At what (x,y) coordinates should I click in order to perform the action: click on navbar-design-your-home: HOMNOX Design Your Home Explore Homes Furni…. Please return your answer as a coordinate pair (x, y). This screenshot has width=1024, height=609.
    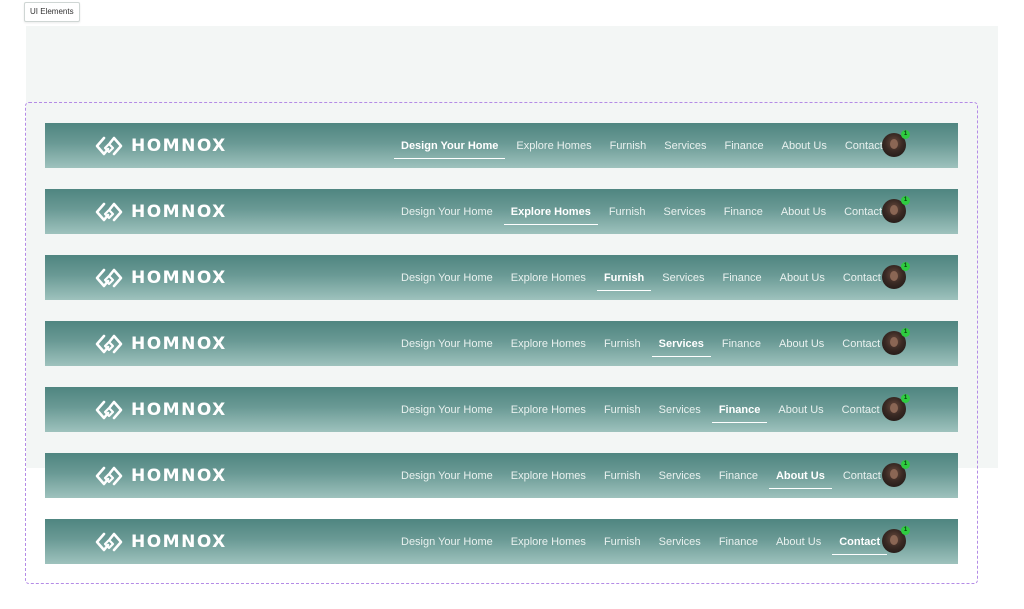
    Looking at the image, I should click on (501, 145).